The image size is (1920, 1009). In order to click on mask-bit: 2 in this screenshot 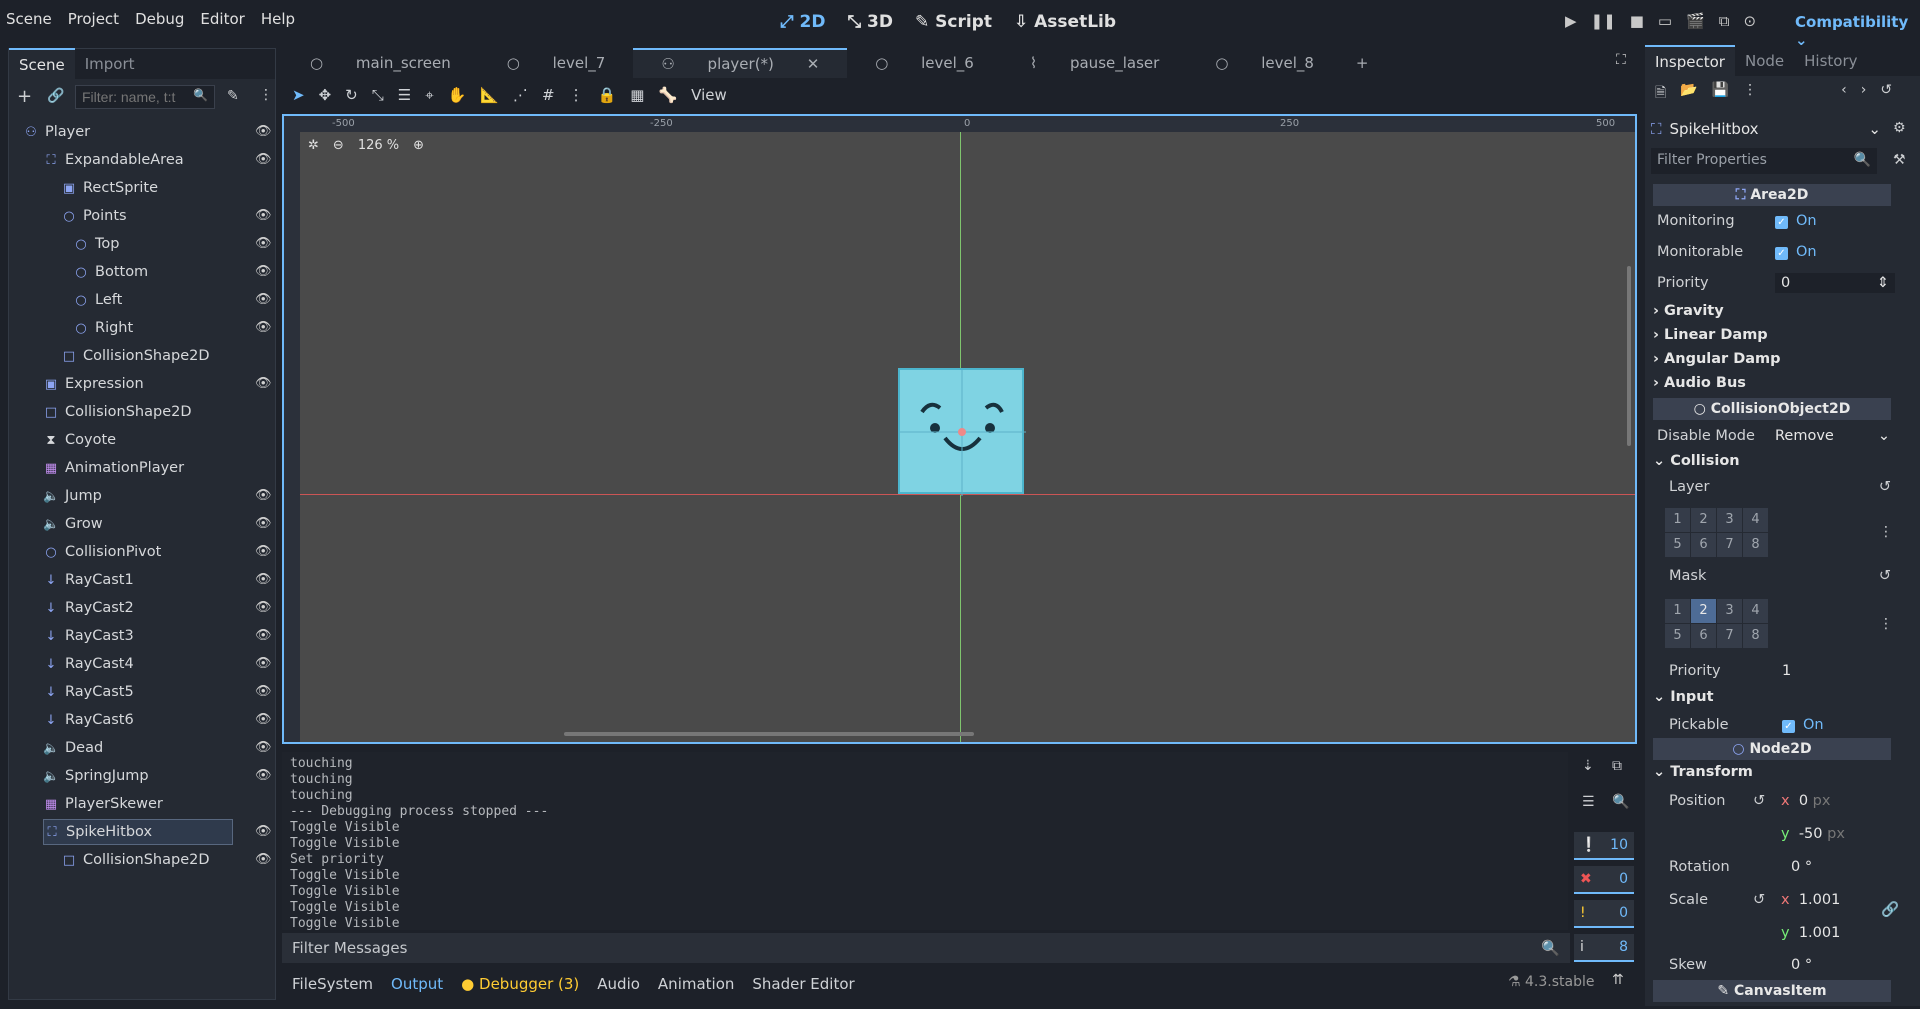, I will do `click(1703, 611)`.